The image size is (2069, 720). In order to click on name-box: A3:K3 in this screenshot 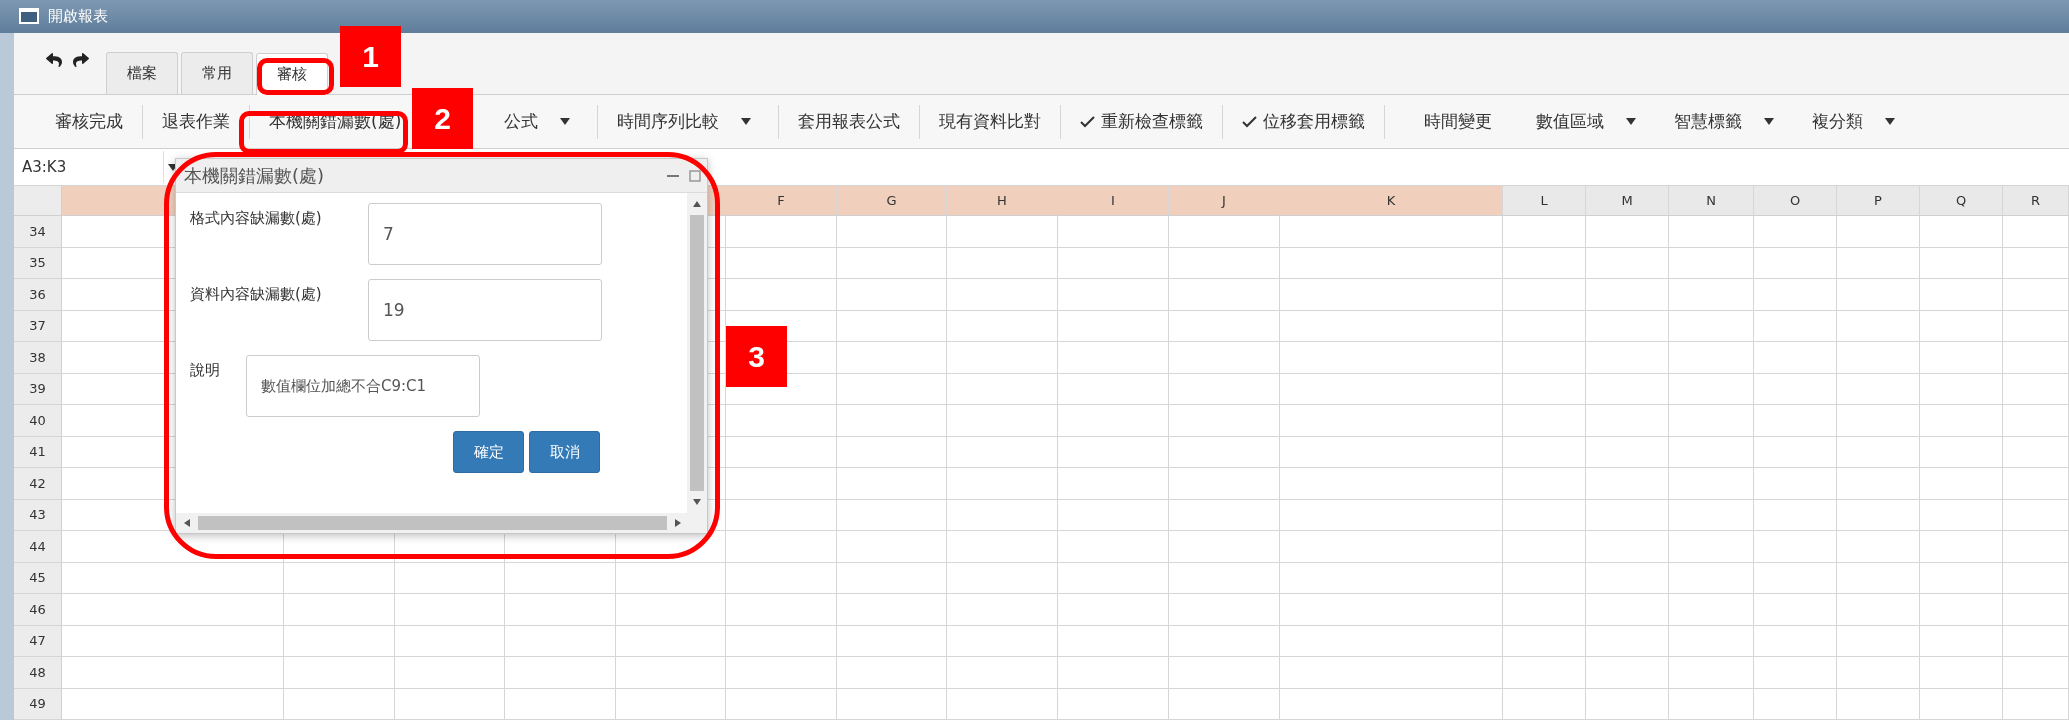, I will do `click(89, 167)`.